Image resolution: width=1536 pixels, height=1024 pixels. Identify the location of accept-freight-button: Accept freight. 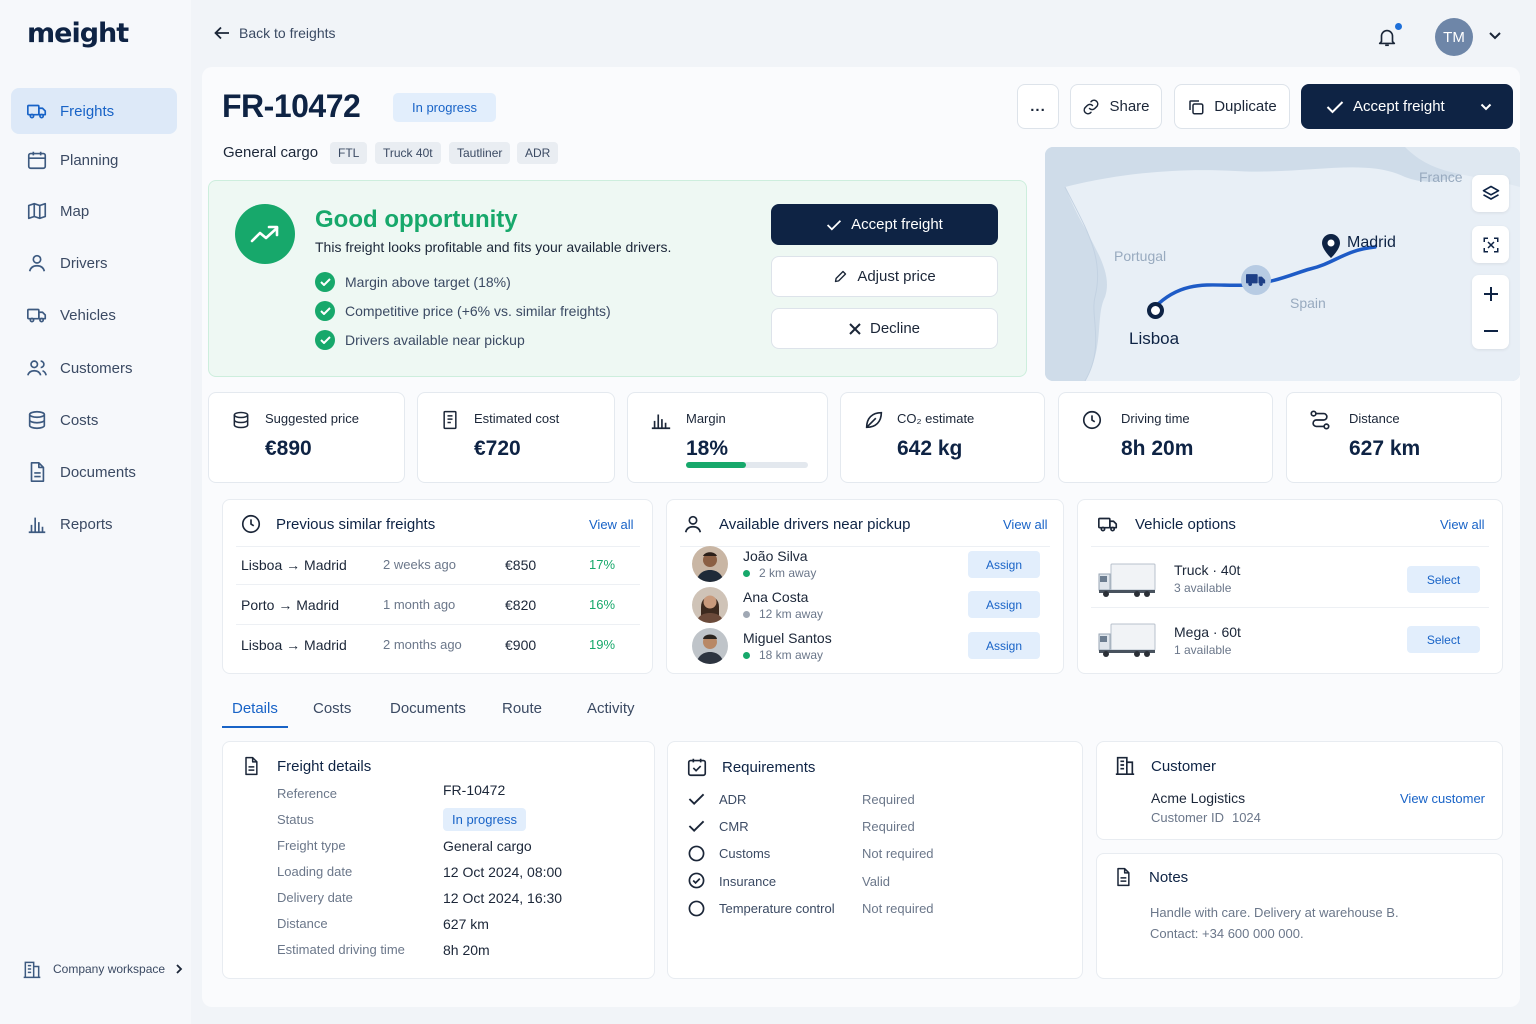
(884, 224).